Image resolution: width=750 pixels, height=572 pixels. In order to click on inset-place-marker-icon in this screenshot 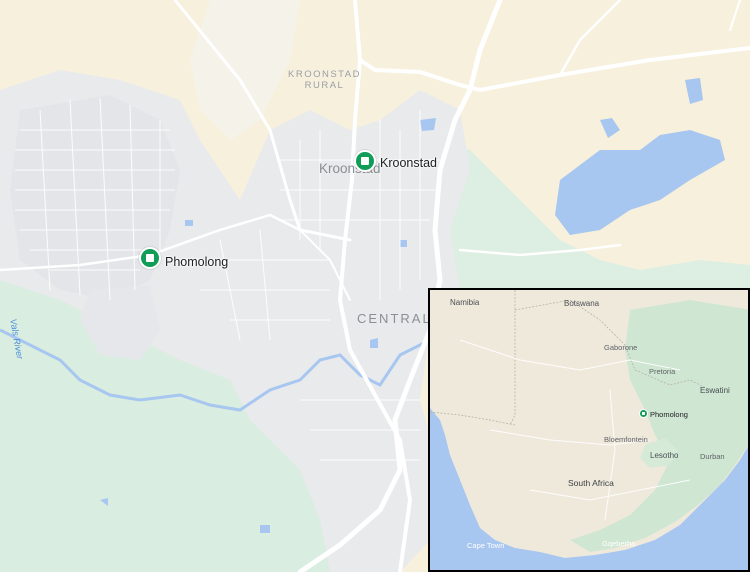, I will do `click(643, 413)`.